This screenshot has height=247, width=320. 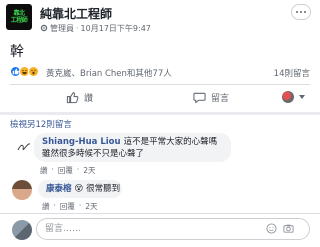 What do you see at coordinates (292, 73) in the screenshot?
I see `comments-count: 14則留言` at bounding box center [292, 73].